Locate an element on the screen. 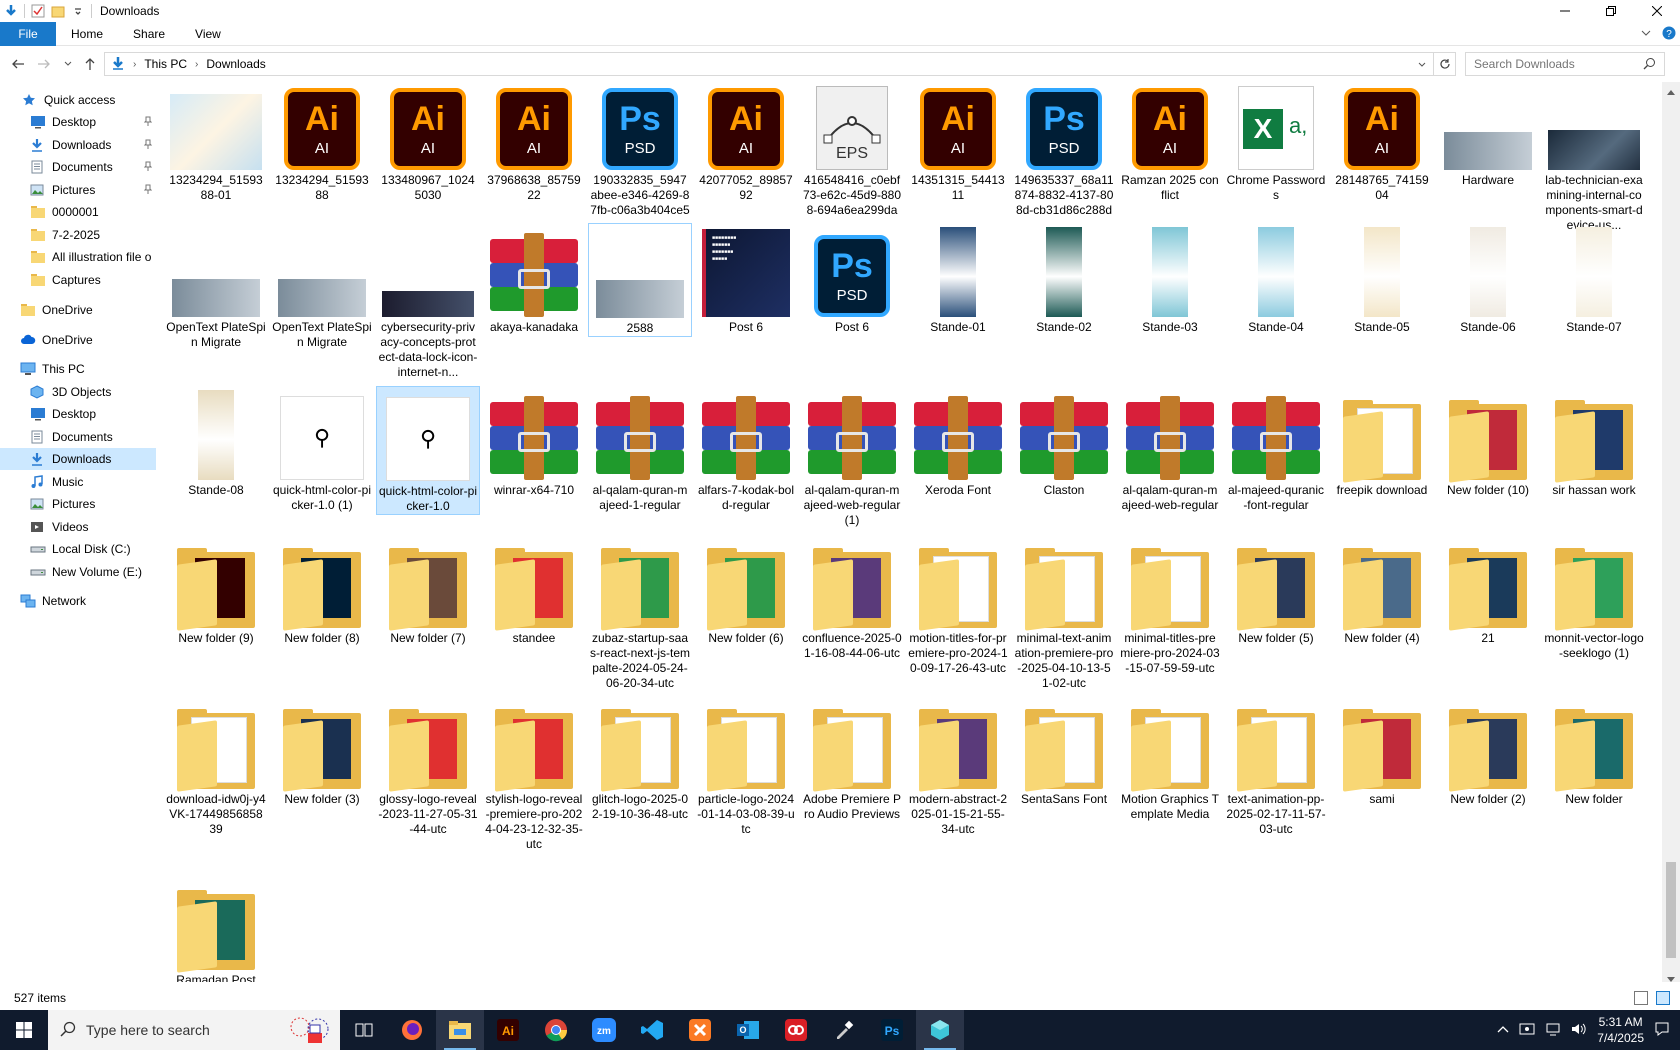 This screenshot has width=1680, height=1050. file-explorer-icon is located at coordinates (460, 1030).